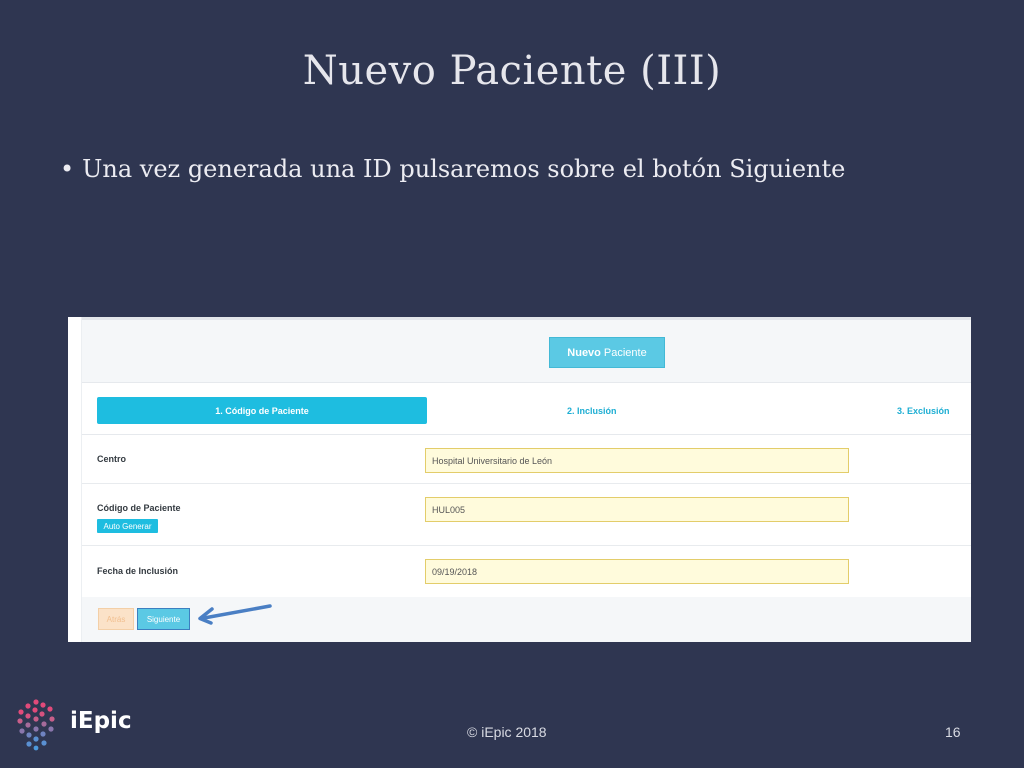 Image resolution: width=1024 pixels, height=768 pixels. What do you see at coordinates (592, 410) in the screenshot?
I see `tab-inclusion: 2. Inclusión` at bounding box center [592, 410].